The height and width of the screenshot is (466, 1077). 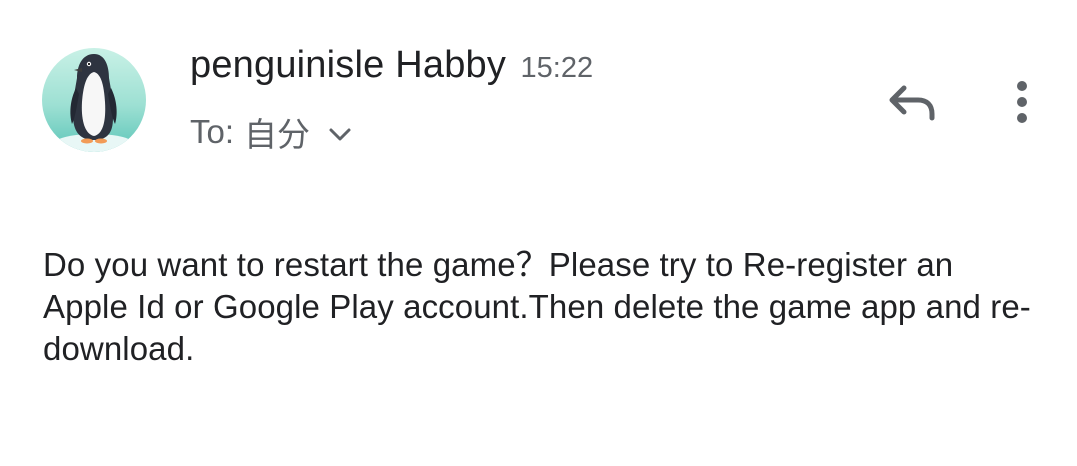 I want to click on reply-icon, so click(x=912, y=103).